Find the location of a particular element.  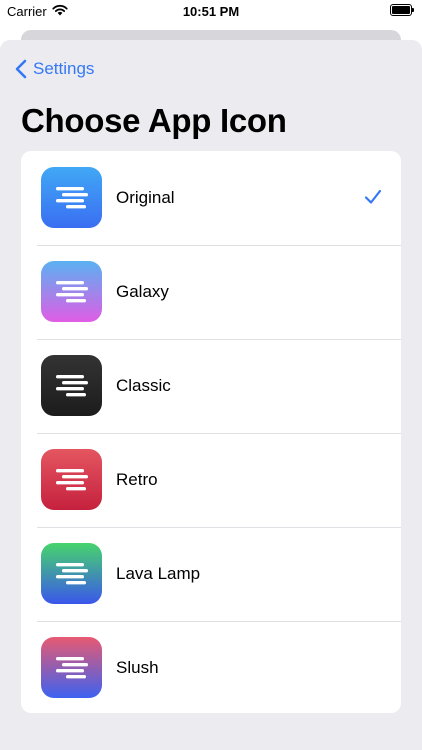

icon-option-label: Galaxy is located at coordinates (142, 291).